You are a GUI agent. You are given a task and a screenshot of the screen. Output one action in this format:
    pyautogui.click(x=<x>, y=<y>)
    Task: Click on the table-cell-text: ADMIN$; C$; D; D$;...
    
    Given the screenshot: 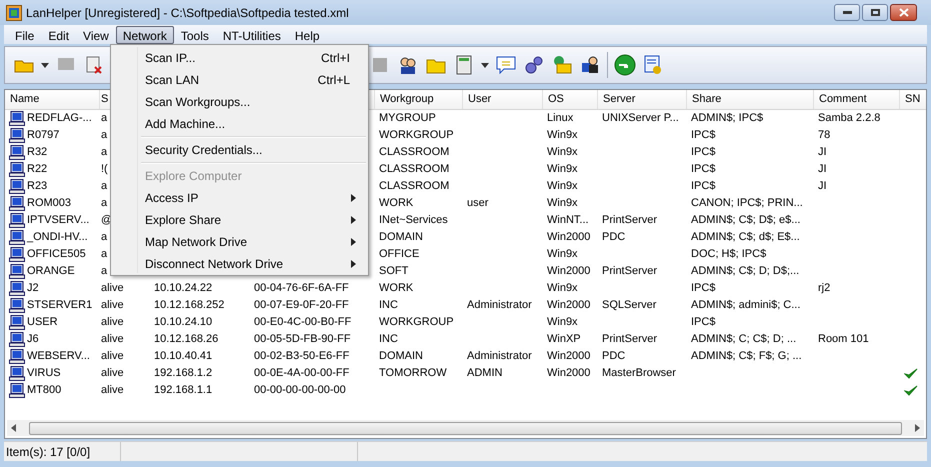 What is the action you would take?
    pyautogui.click(x=745, y=272)
    